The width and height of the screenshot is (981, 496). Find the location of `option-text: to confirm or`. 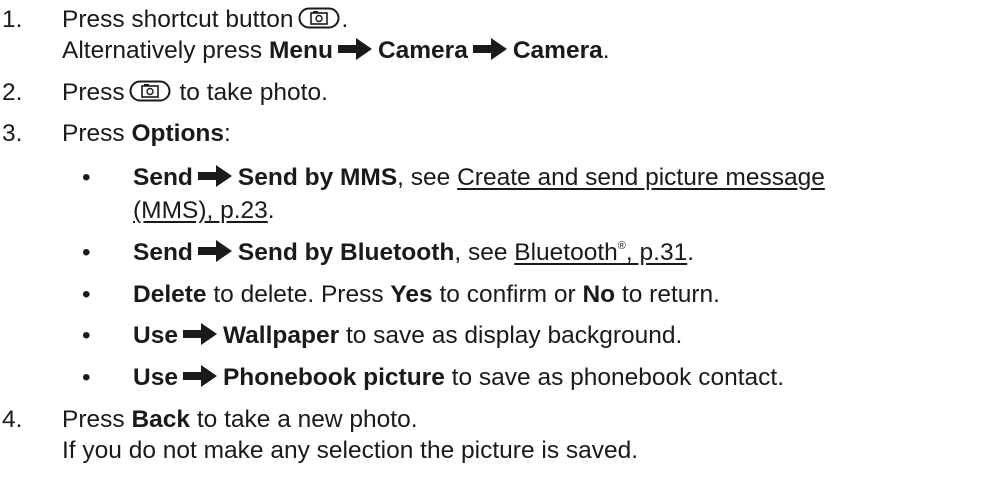

option-text: to confirm or is located at coordinates (507, 294).